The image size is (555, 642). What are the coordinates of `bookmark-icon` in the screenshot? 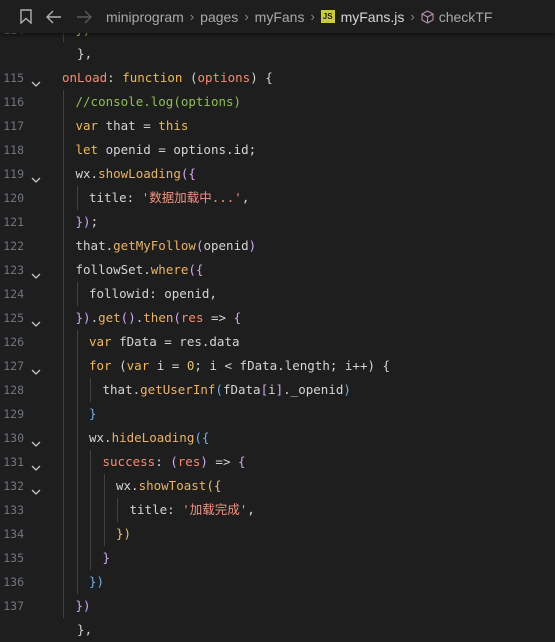 It's located at (26, 17).